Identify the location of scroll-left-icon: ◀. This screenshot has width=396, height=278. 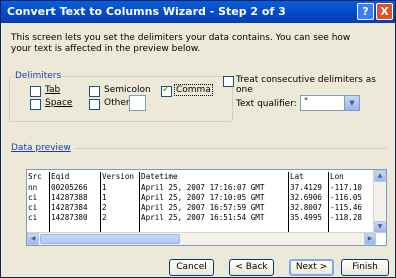
(33, 239).